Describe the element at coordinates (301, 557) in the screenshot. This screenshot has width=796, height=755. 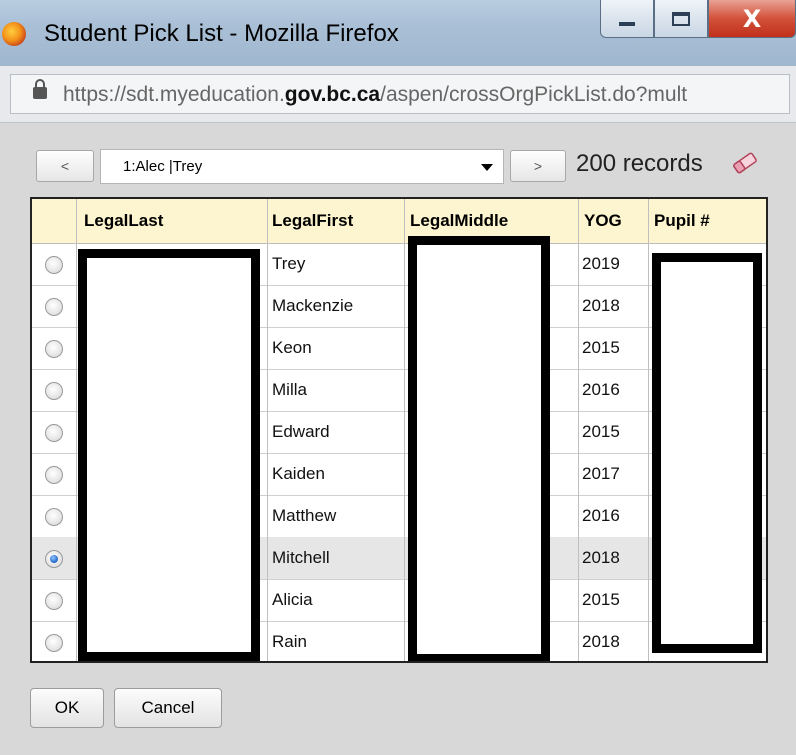
I see `cell-legalfirst: Mitchell` at that location.